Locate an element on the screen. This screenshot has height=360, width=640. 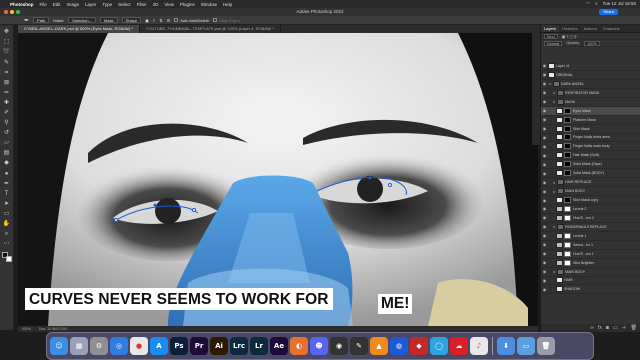
eyedropper-icon: ✑ is located at coordinates (6, 93).